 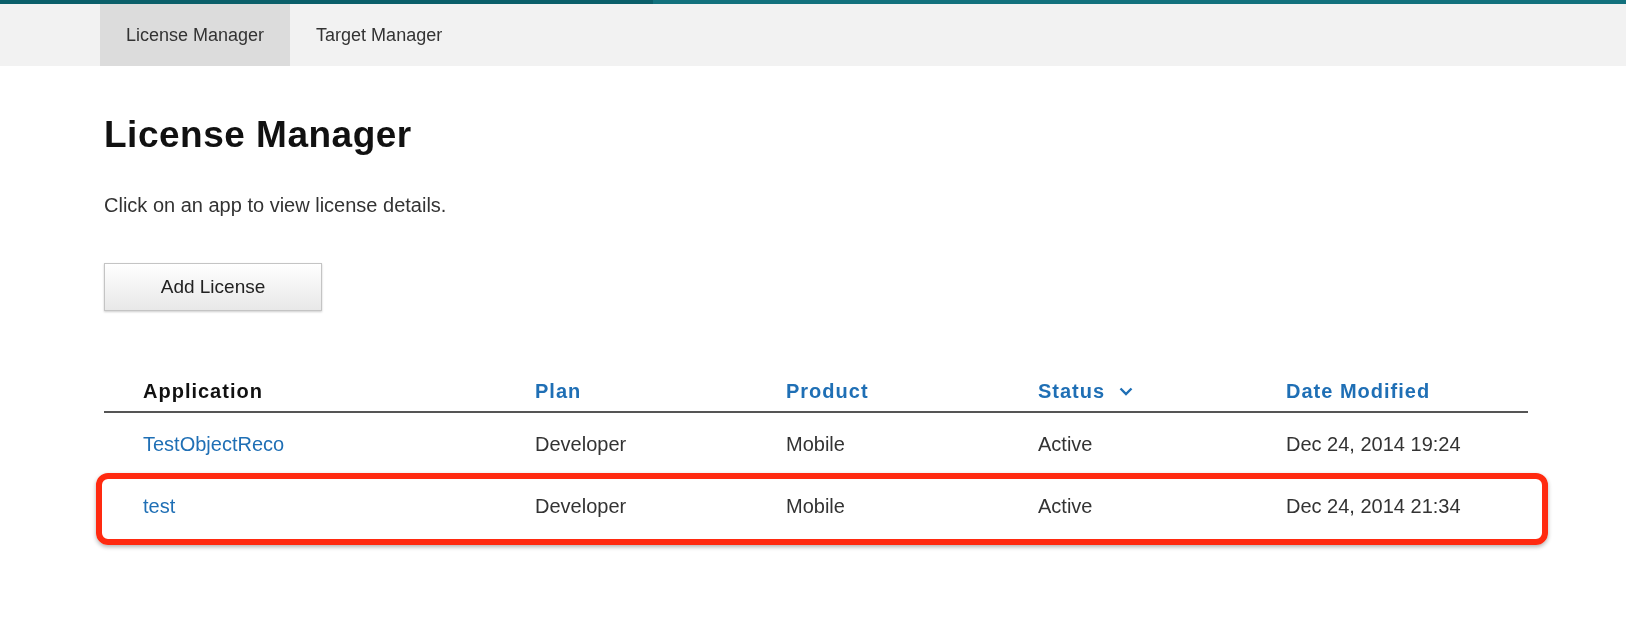 I want to click on app-link: TestObjectReco, so click(x=214, y=443).